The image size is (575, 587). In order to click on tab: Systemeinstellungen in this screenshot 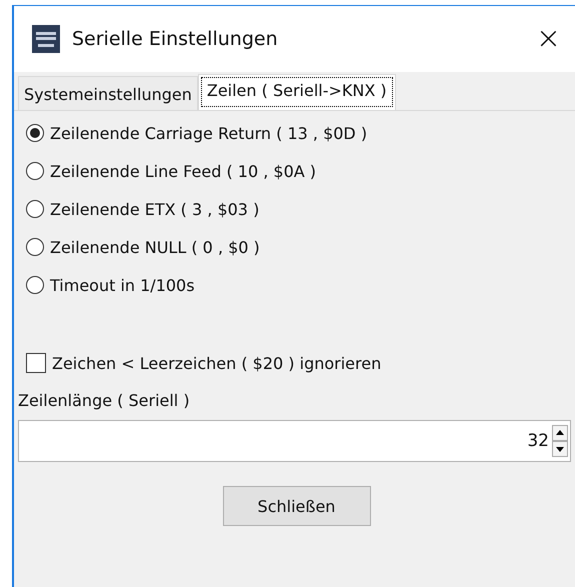, I will do `click(108, 93)`.